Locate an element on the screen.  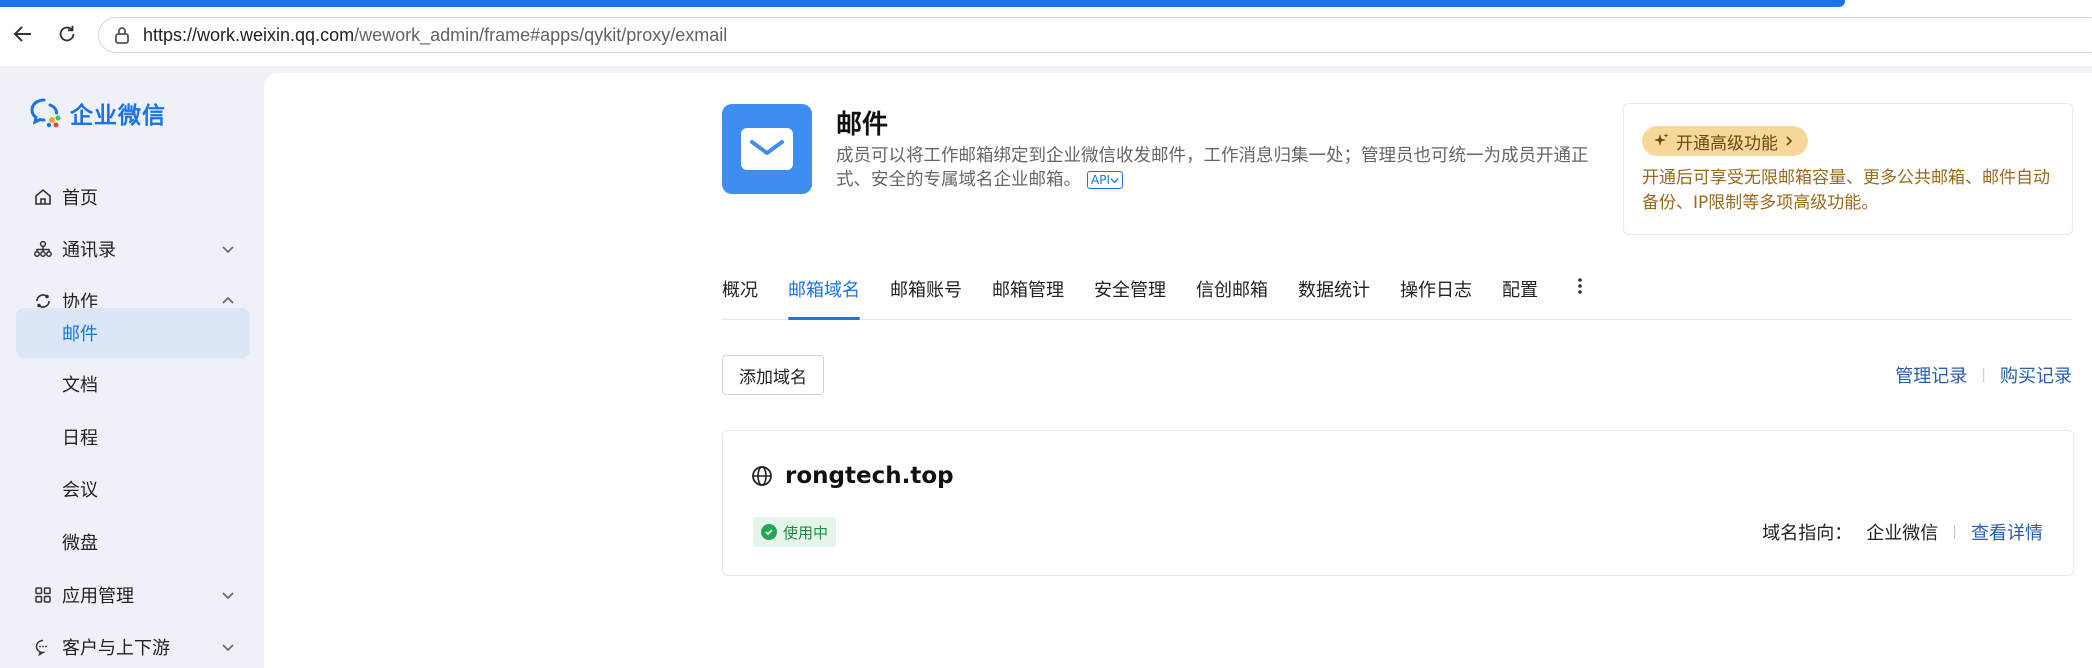
check-circle-icon is located at coordinates (769, 532).